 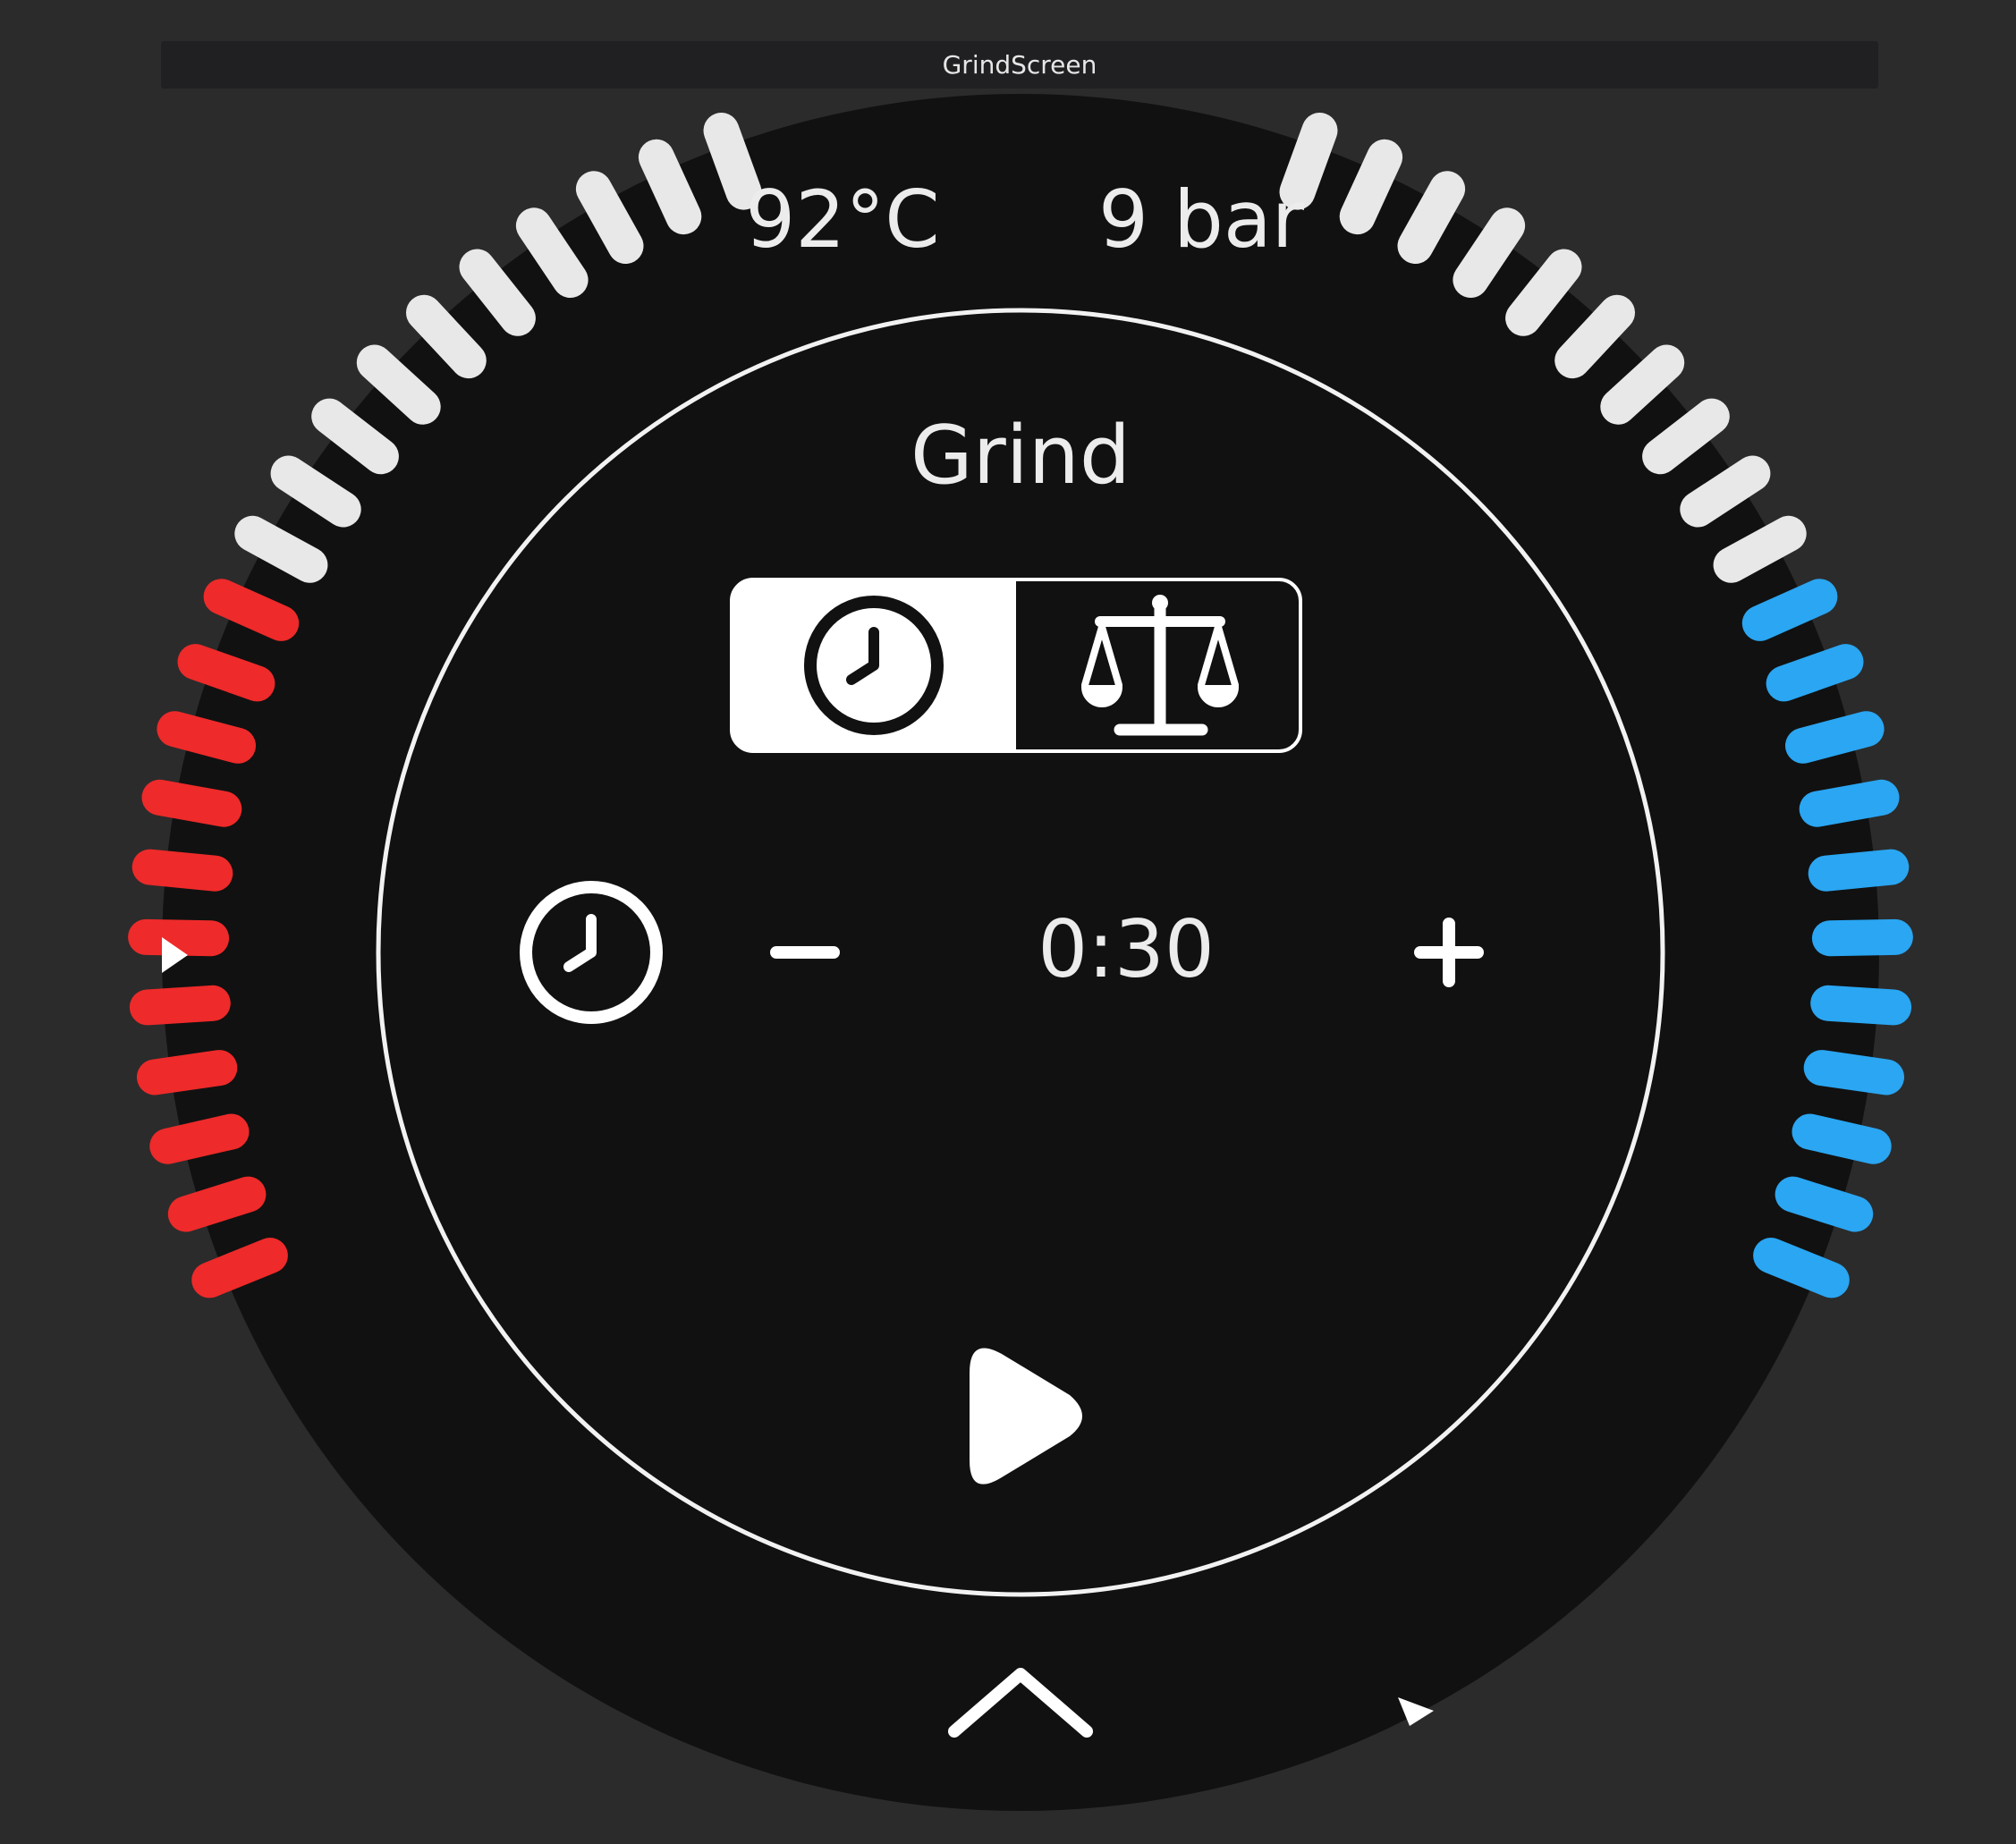 What do you see at coordinates (1019, 1703) in the screenshot?
I see `expand-button` at bounding box center [1019, 1703].